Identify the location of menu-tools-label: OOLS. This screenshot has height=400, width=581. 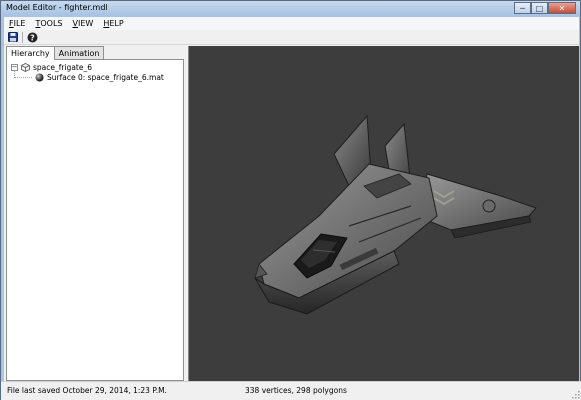
(51, 23).